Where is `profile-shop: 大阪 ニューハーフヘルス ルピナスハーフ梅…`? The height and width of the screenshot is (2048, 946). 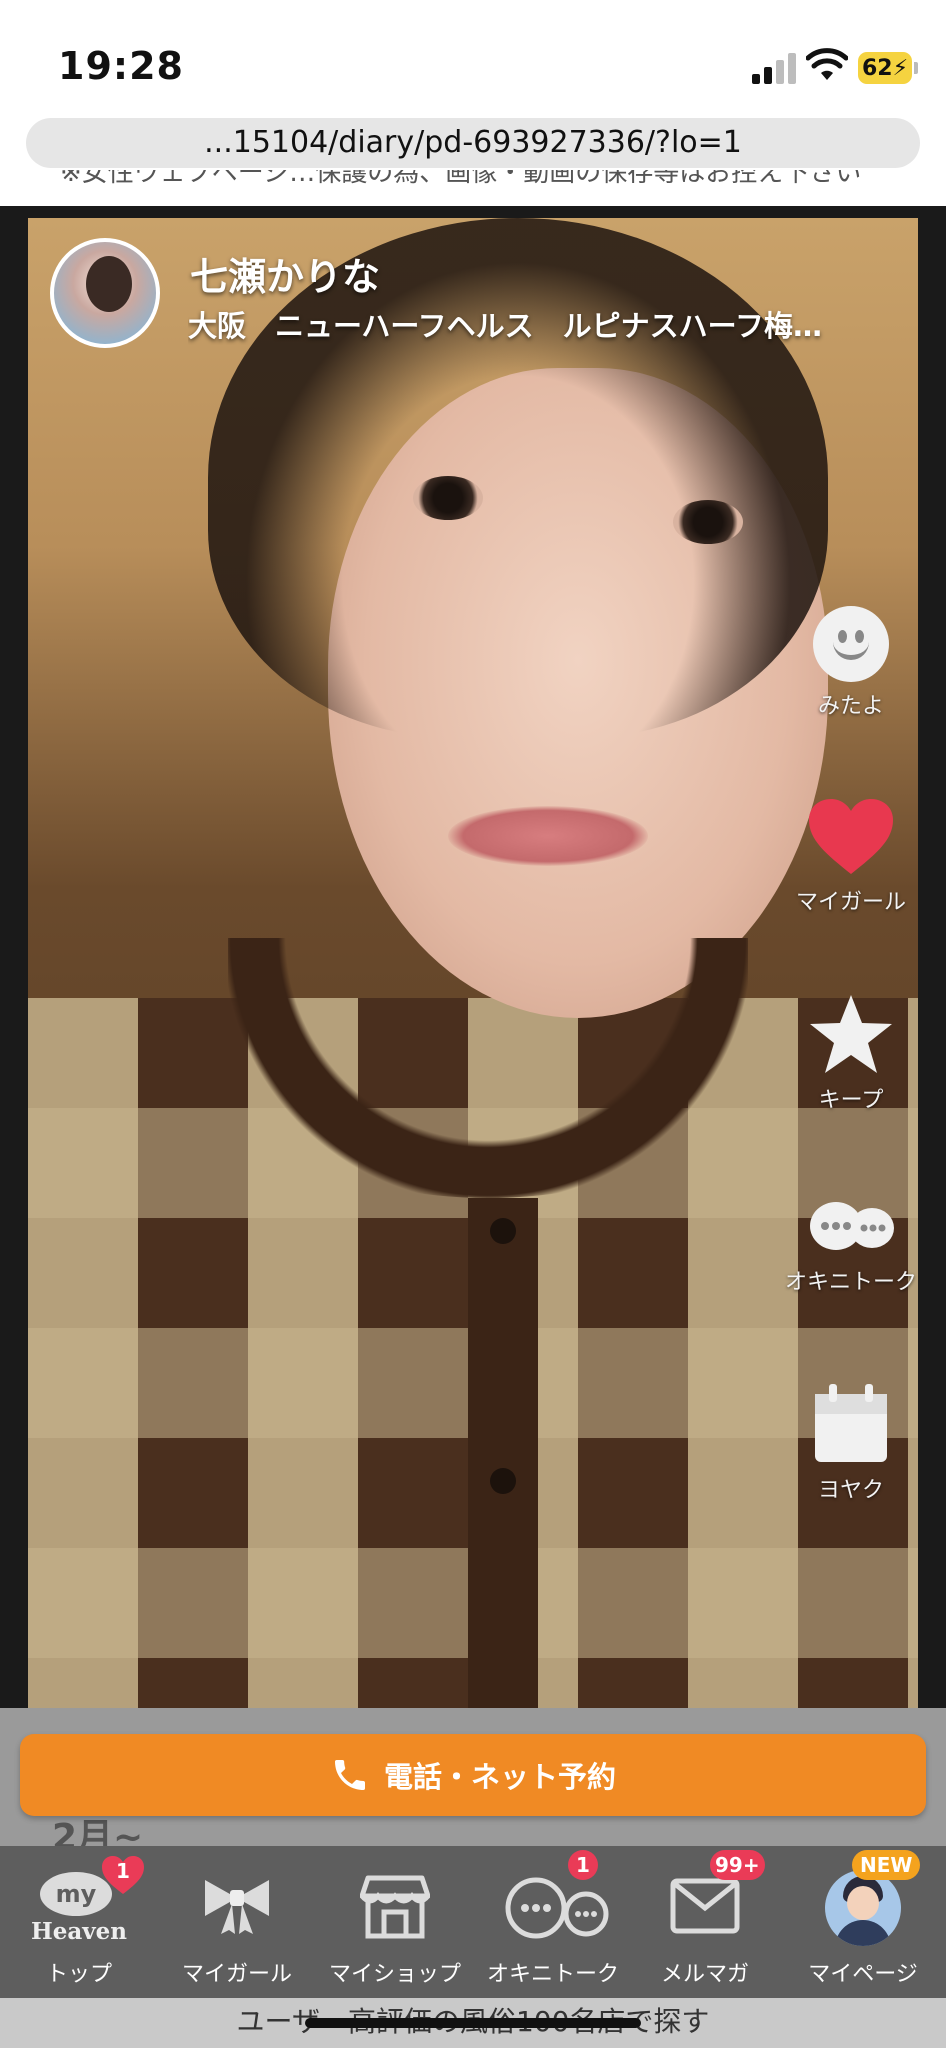
profile-shop: 大阪 ニューハーフヘルス ルピナスハーフ梅… is located at coordinates (518, 324).